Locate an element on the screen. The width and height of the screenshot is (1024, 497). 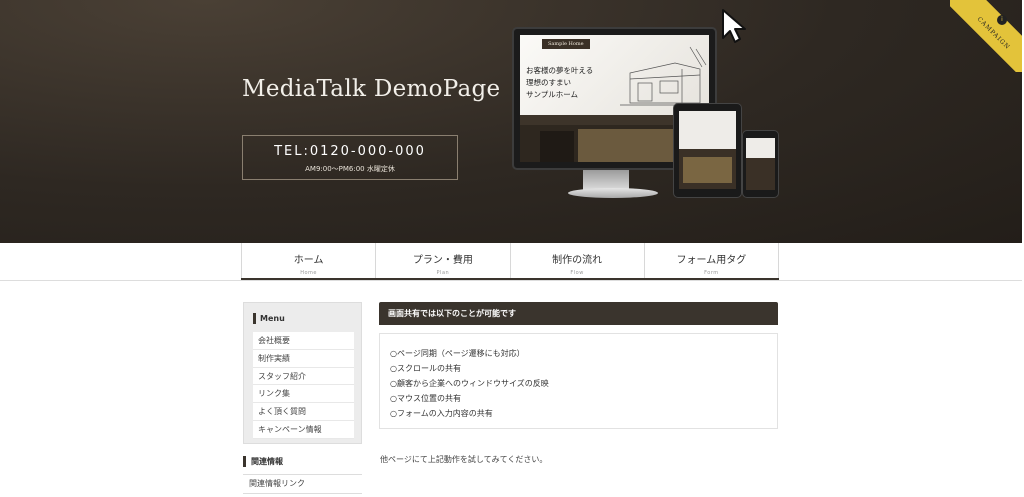
related-info-title: 関連情報 is located at coordinates (263, 461).